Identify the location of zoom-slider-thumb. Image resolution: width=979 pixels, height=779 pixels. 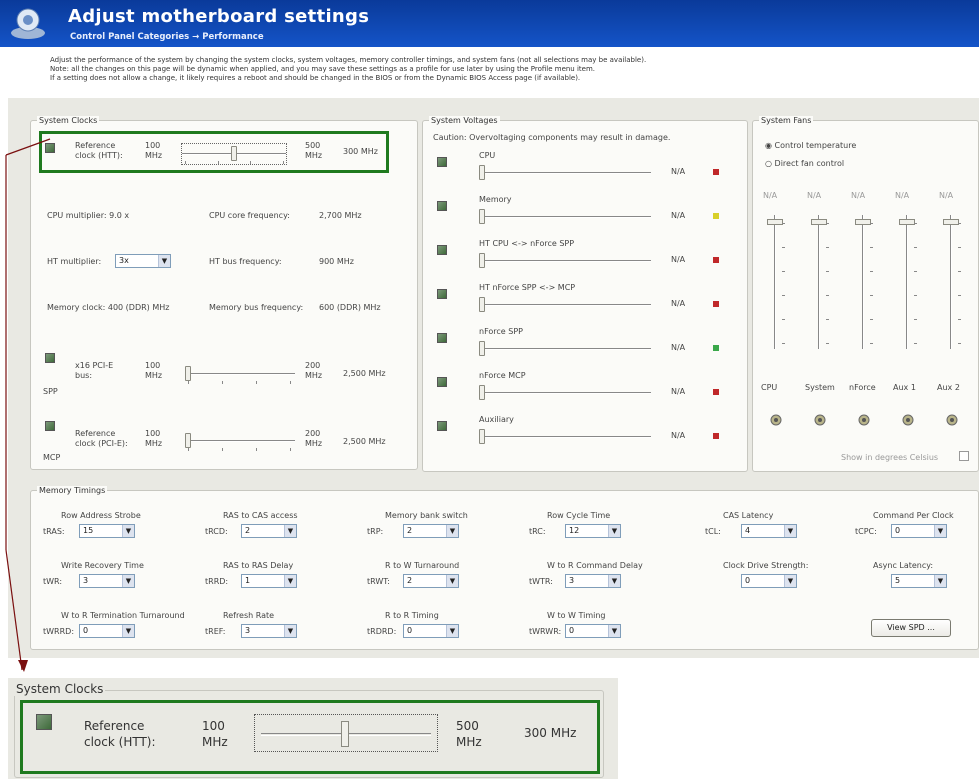
(345, 734).